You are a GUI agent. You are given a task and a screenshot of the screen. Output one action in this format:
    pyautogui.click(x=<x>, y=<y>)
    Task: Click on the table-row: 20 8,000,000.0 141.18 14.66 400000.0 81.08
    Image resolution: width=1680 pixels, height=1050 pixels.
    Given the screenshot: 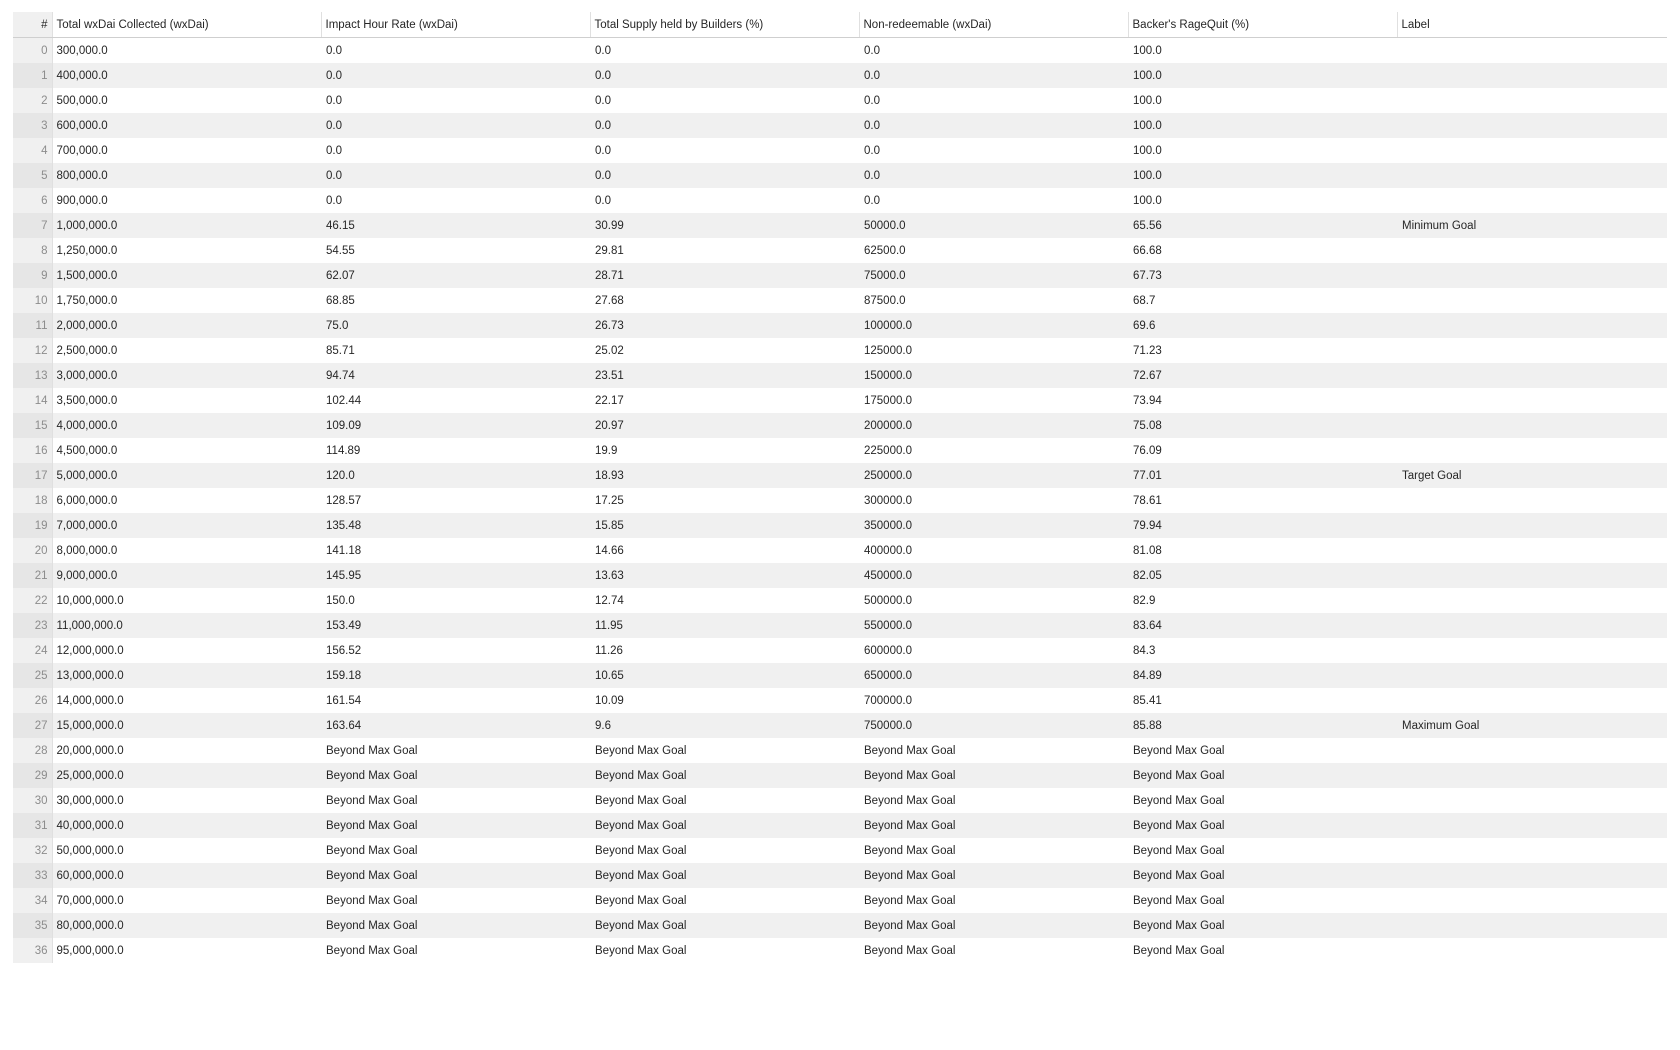 What is the action you would take?
    pyautogui.click(x=840, y=550)
    